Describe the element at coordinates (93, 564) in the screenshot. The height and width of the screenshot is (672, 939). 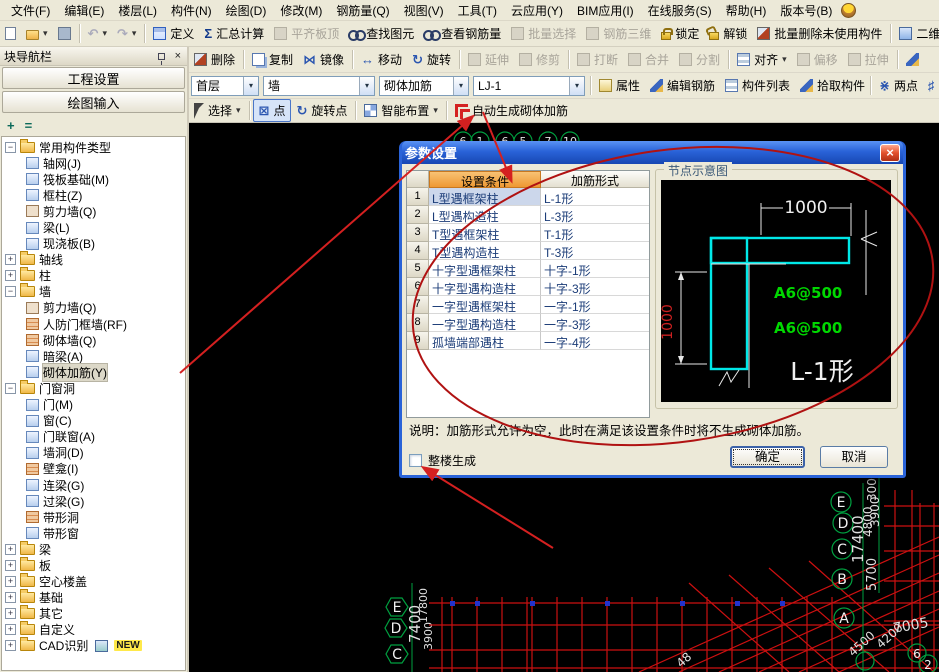
I see `tree-folder-slab: 板` at that location.